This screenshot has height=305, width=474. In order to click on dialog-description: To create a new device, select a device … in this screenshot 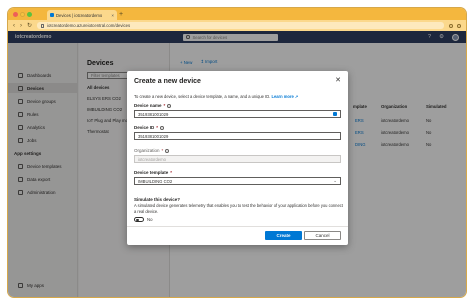, I will do `click(239, 96)`.